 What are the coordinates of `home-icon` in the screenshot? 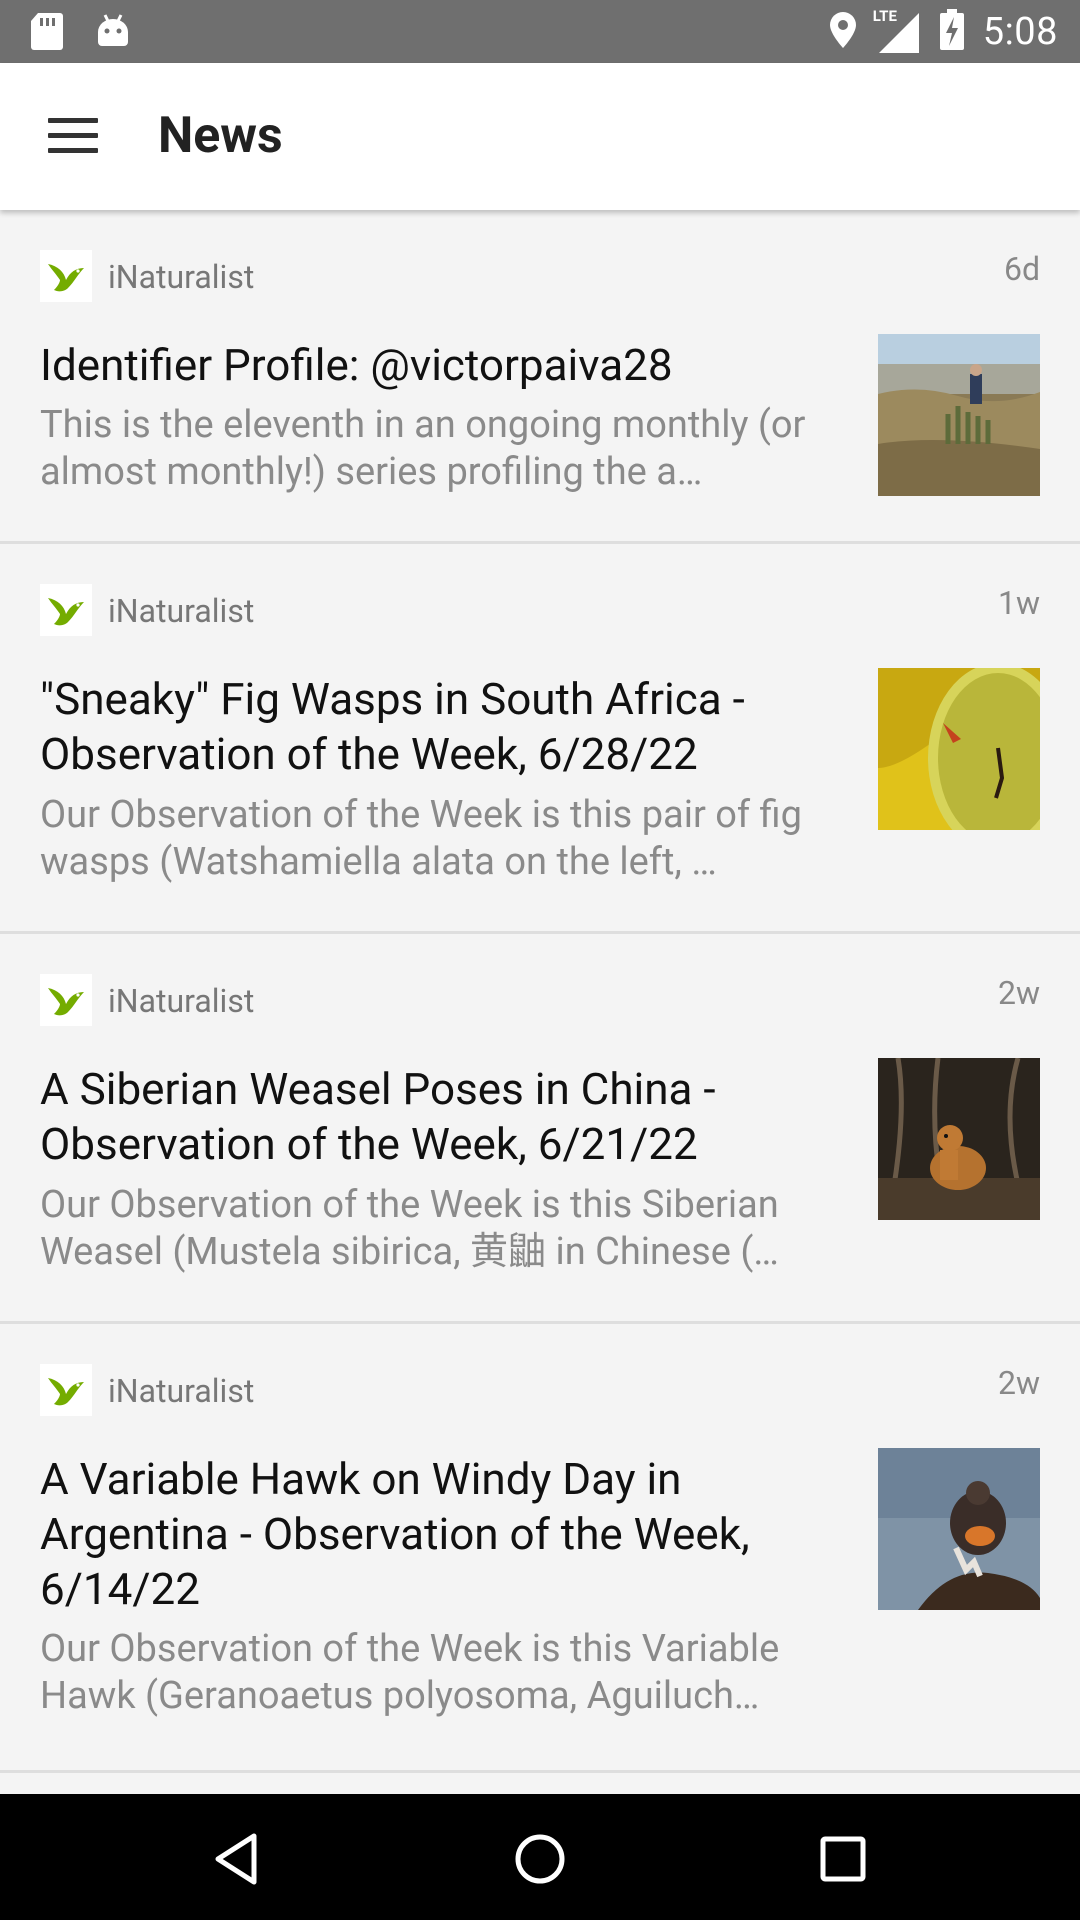 It's located at (540, 1859).